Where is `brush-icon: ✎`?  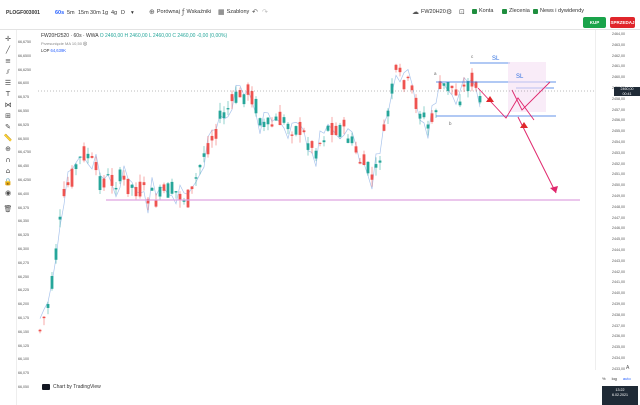 brush-icon: ✎ is located at coordinates (8, 127).